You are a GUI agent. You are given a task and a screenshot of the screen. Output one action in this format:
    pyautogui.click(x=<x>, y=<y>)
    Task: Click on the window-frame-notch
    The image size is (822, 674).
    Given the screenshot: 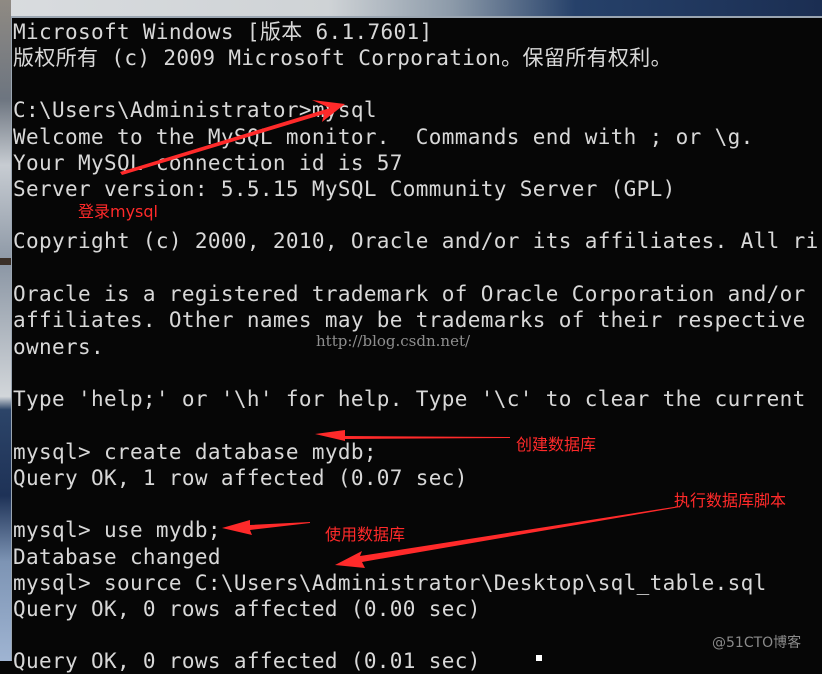 What is the action you would take?
    pyautogui.click(x=5, y=261)
    